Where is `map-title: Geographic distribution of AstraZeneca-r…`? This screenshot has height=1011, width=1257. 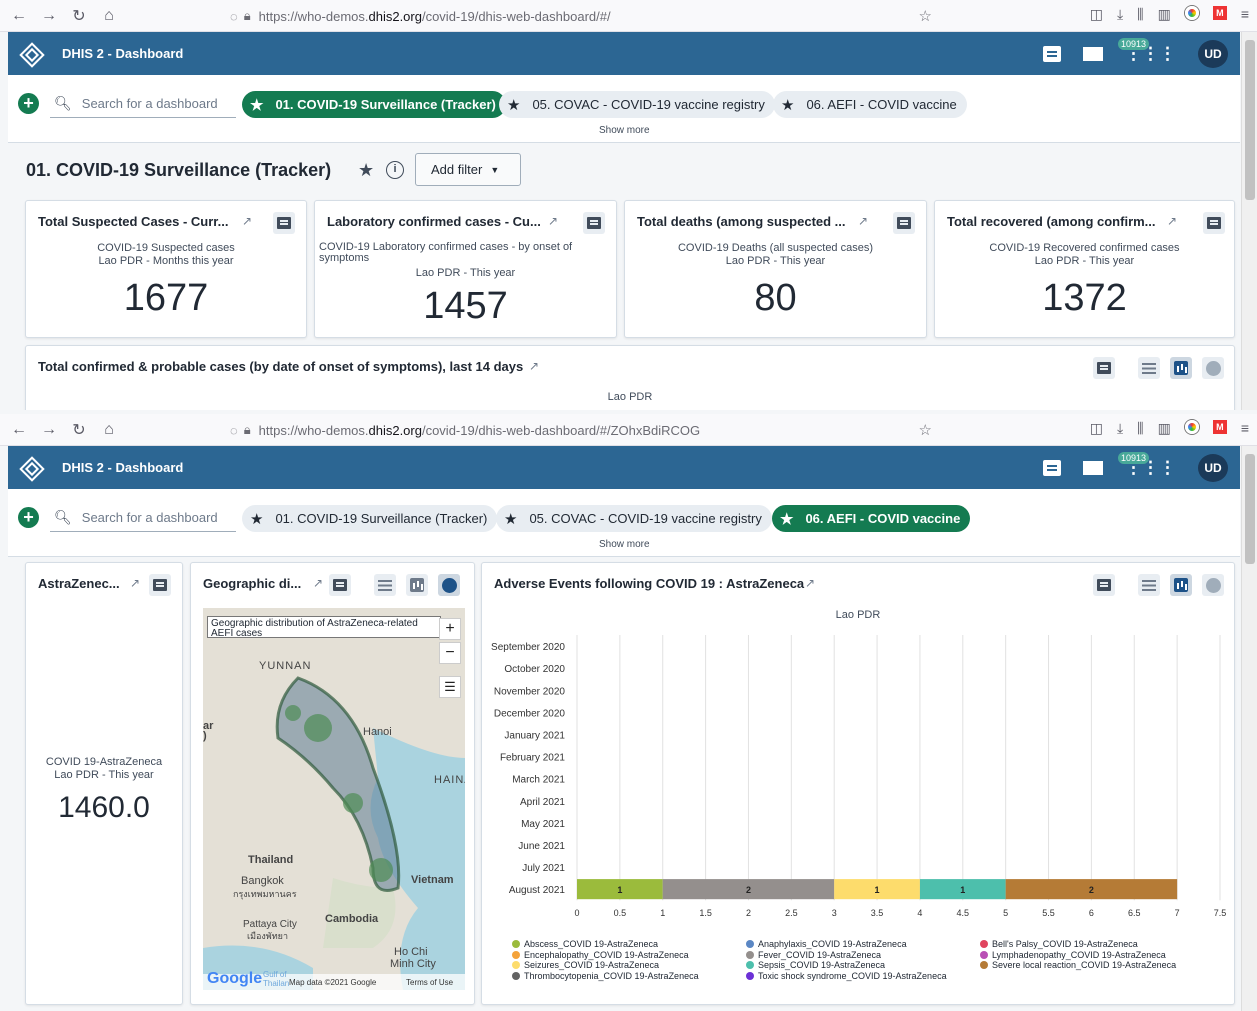
map-title: Geographic distribution of AstraZeneca-r… is located at coordinates (324, 627).